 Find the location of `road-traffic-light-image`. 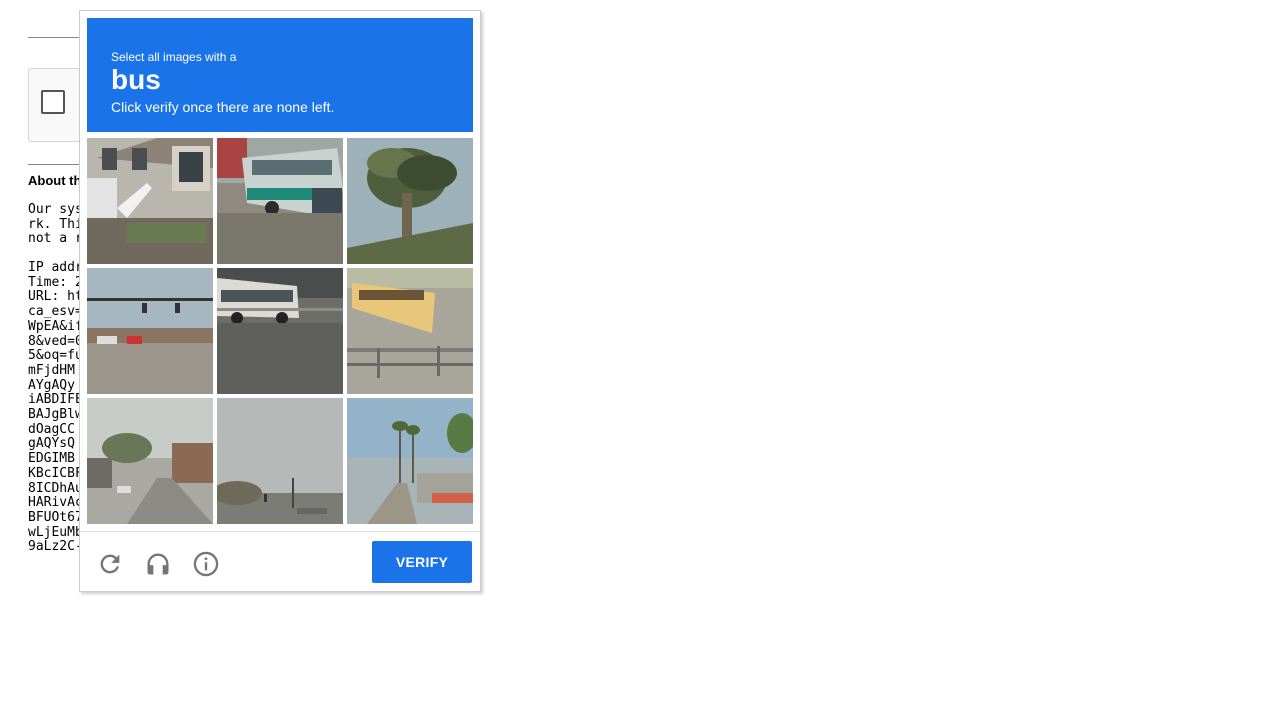

road-traffic-light-image is located at coordinates (280, 461).